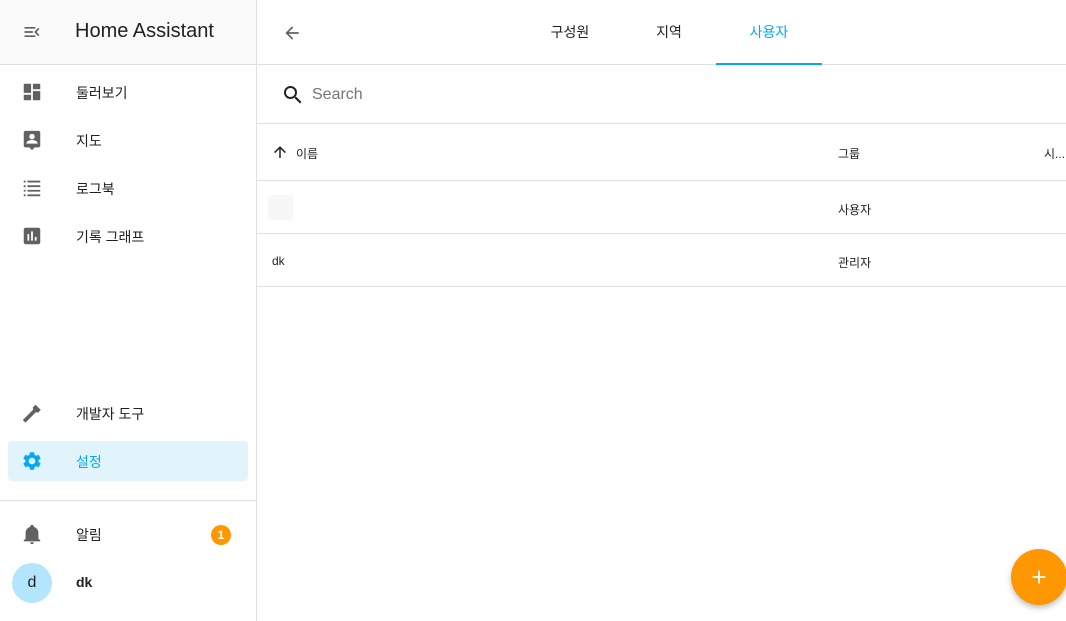  What do you see at coordinates (102, 93) in the screenshot?
I see `sidebar-item-label: 둘러보기` at bounding box center [102, 93].